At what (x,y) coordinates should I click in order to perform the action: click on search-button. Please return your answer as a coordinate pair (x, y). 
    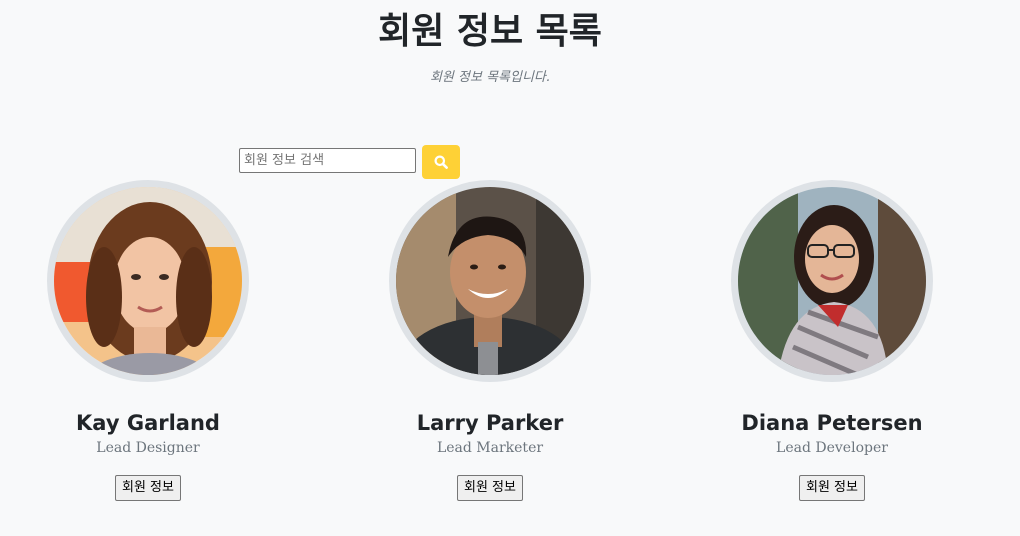
    Looking at the image, I should click on (441, 162).